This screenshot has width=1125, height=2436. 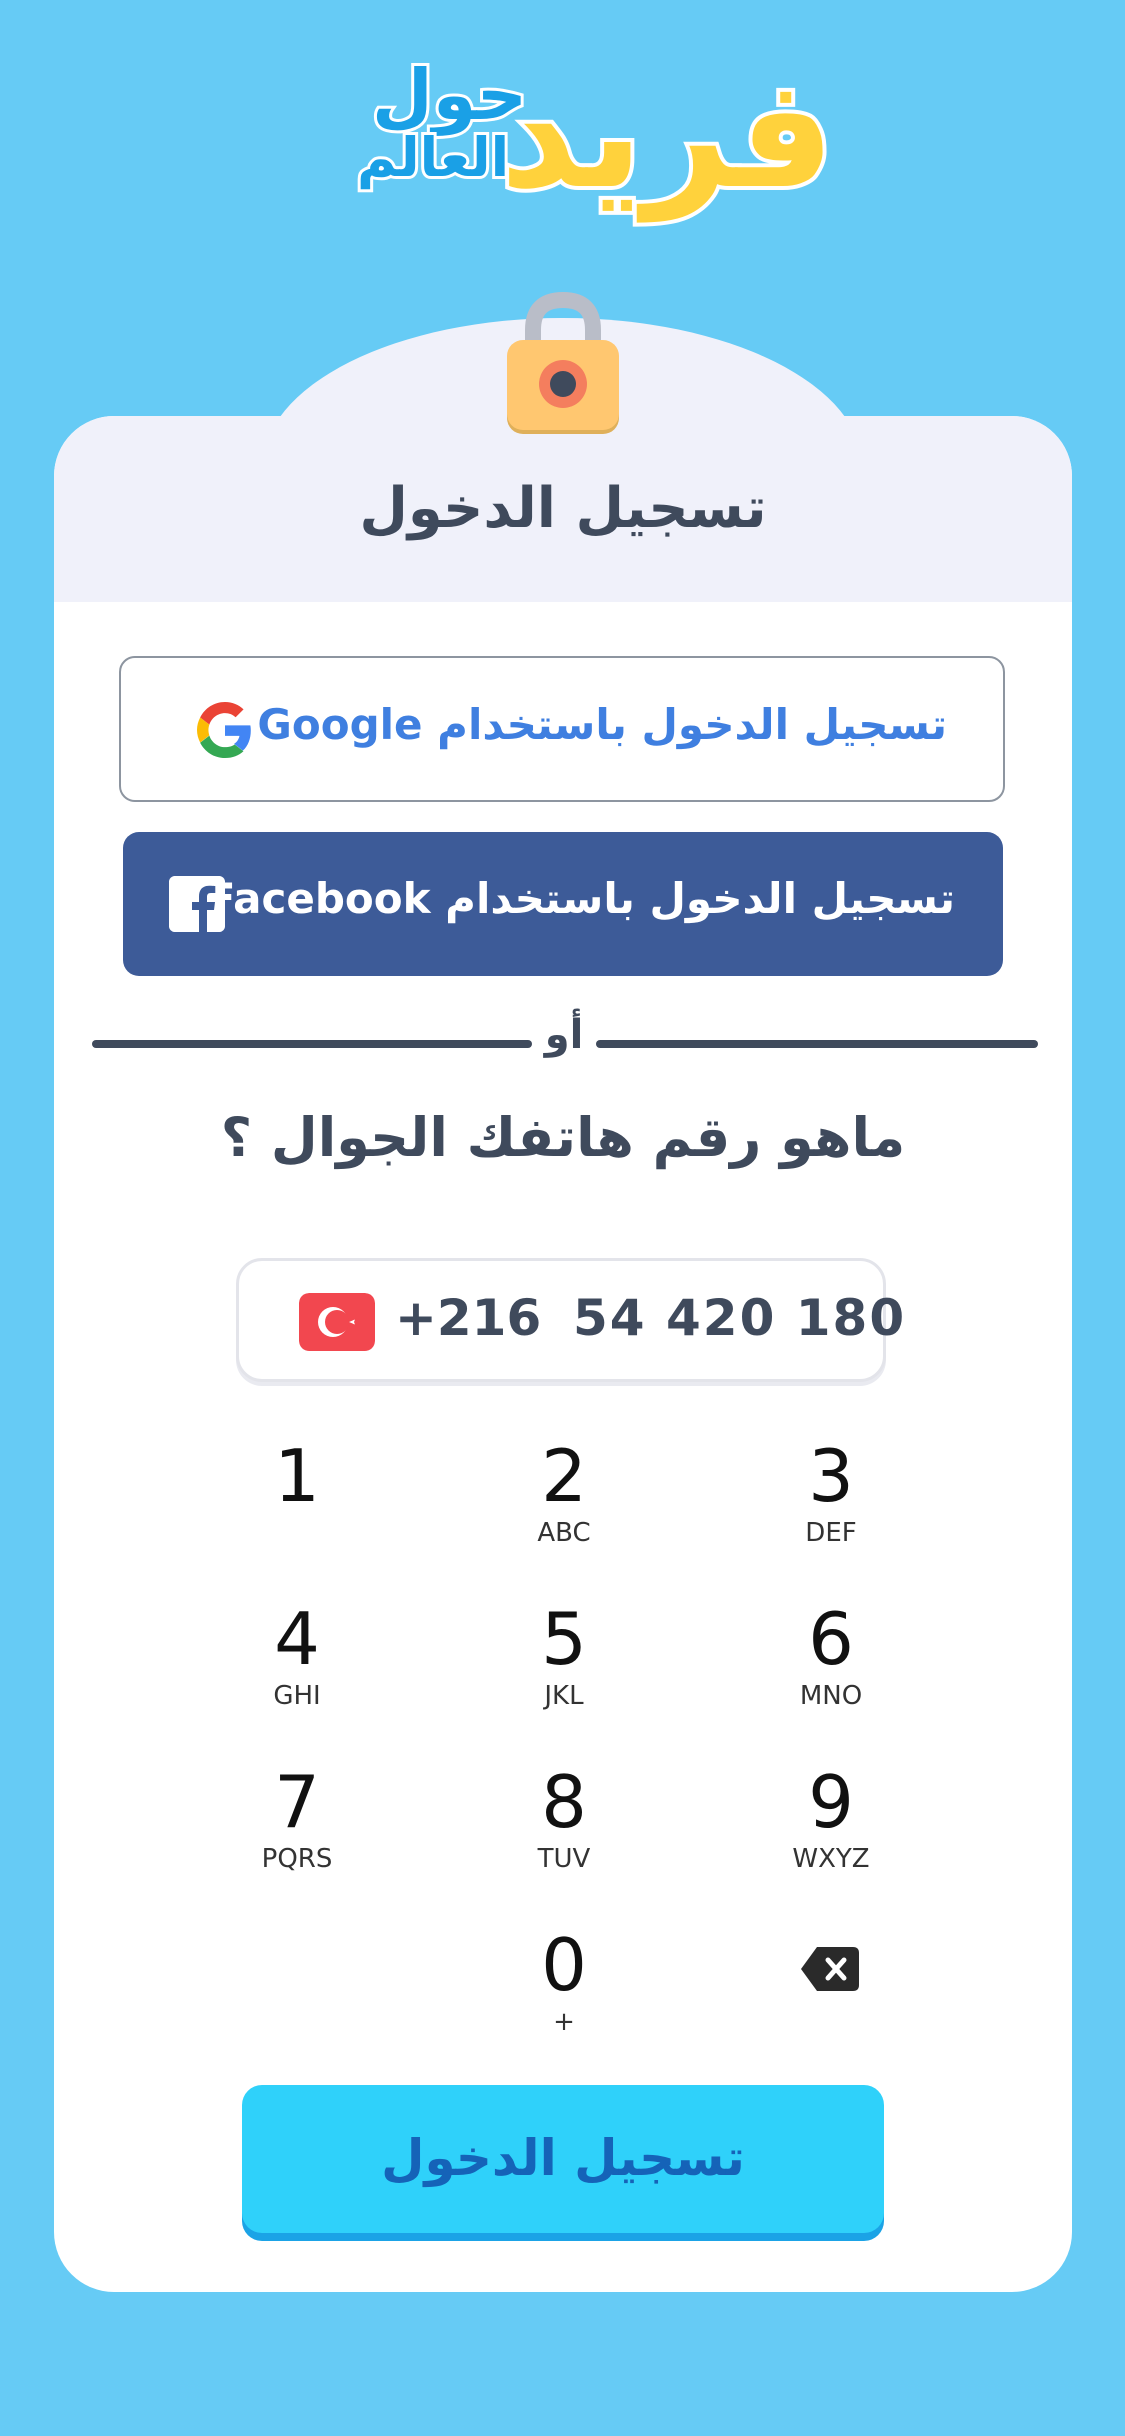 I want to click on facebook-login-button: تسجيل الدخول باستخدام Facebook, so click(x=563, y=904).